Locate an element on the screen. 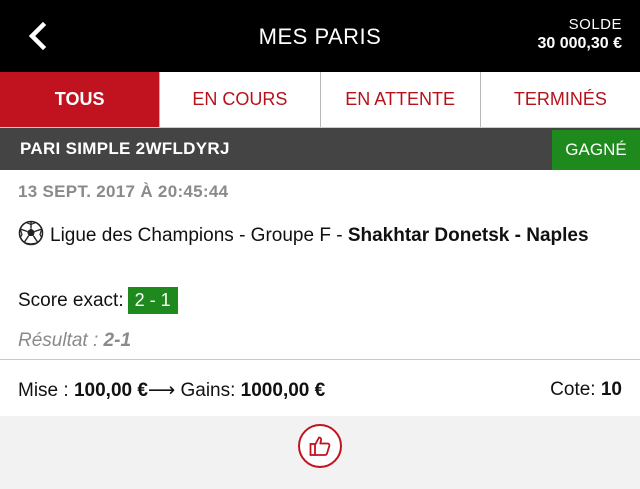 This screenshot has width=640, height=489. tab-bar: TOUS EN COURS EN ATTENTE TERMINÉS is located at coordinates (320, 100).